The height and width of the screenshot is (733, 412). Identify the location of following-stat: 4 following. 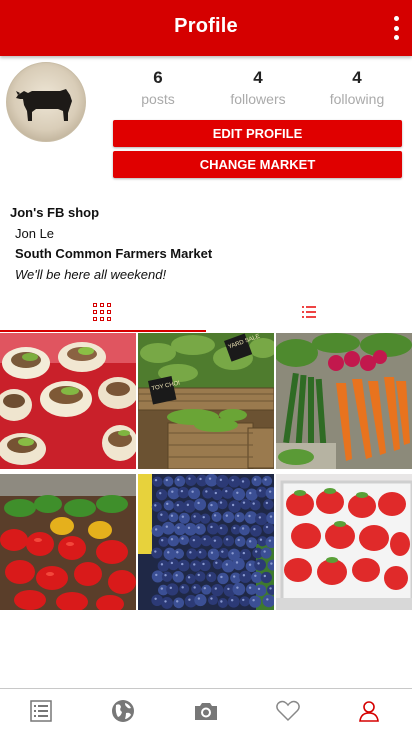
(357, 87).